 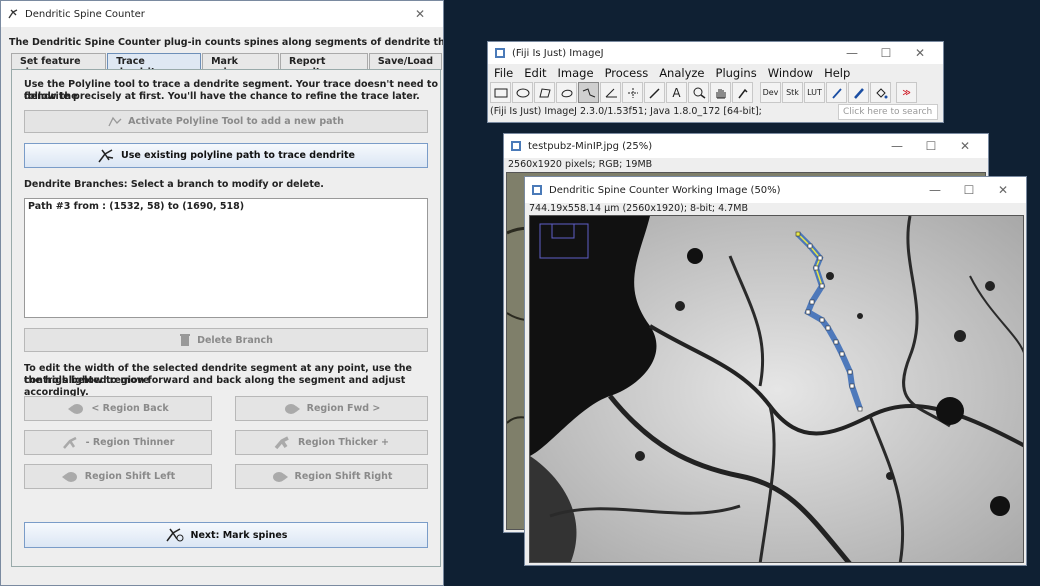 What do you see at coordinates (226, 258) in the screenshot?
I see `branches-list: Path #3 from : (1532, 58) to (1690, 518)` at bounding box center [226, 258].